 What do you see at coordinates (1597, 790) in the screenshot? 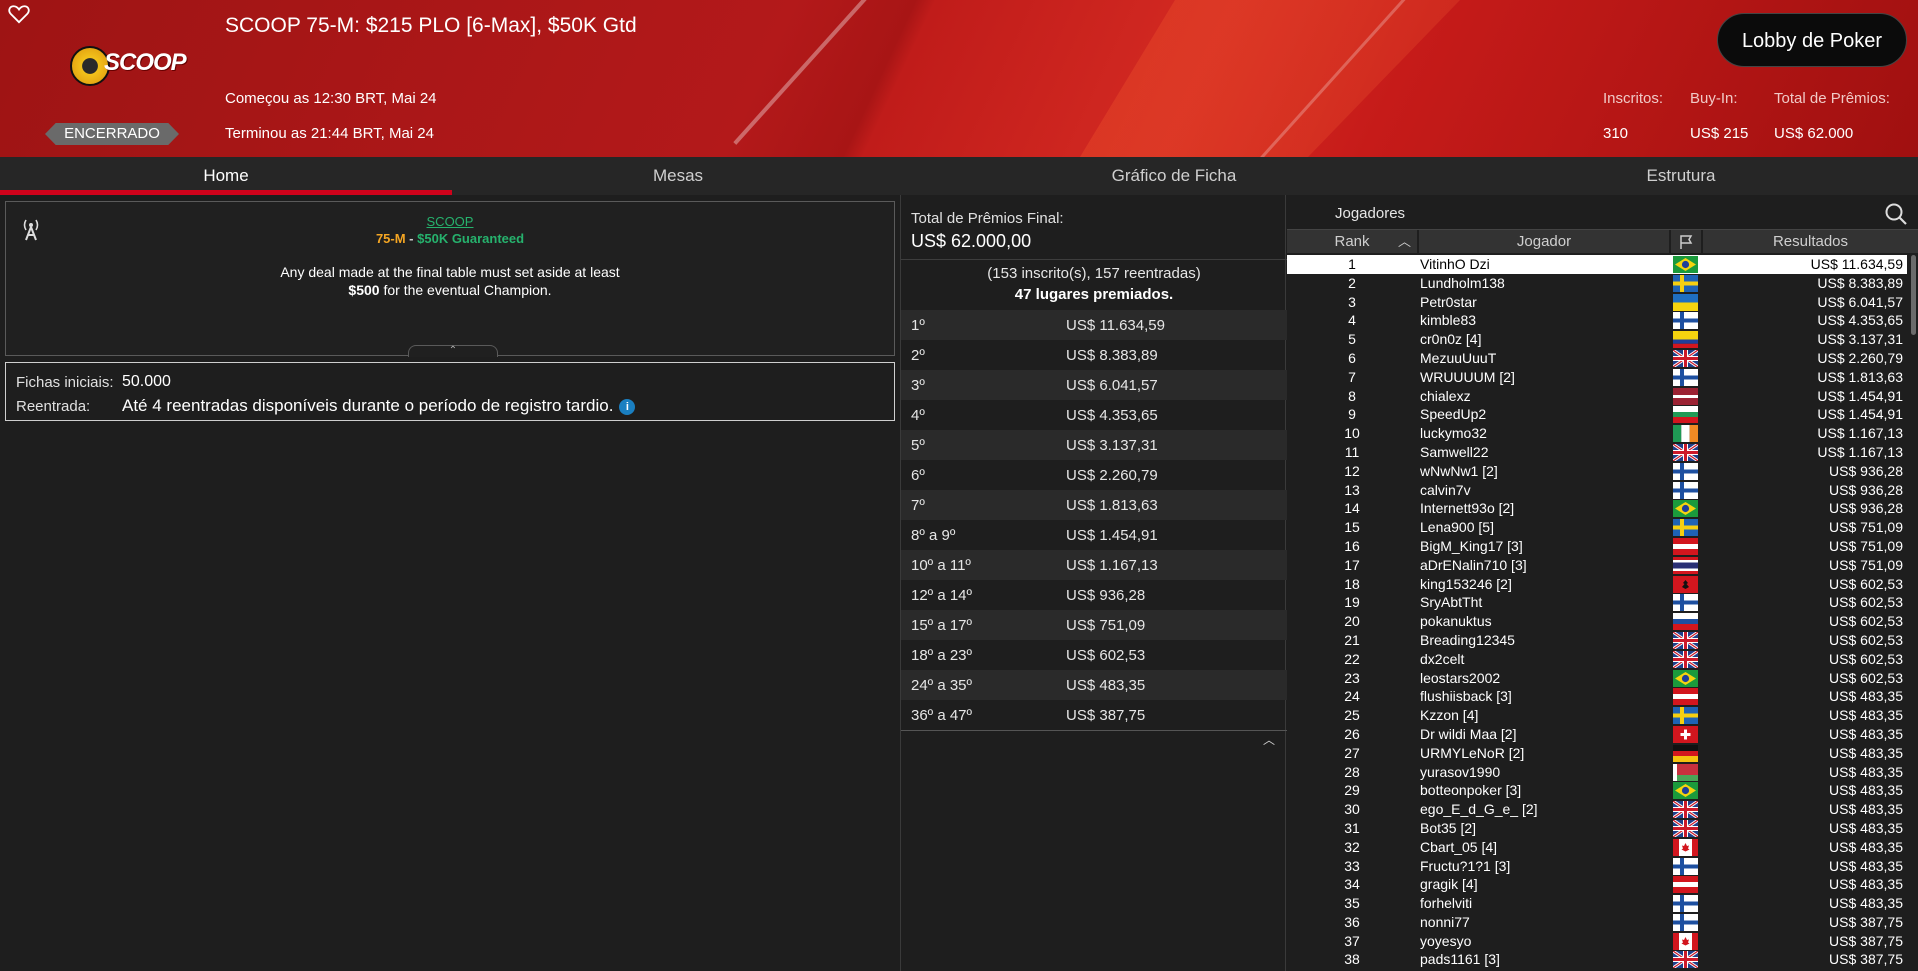
I see `player-row: 29 botteonpoker [3] US$ 483,35` at bounding box center [1597, 790].